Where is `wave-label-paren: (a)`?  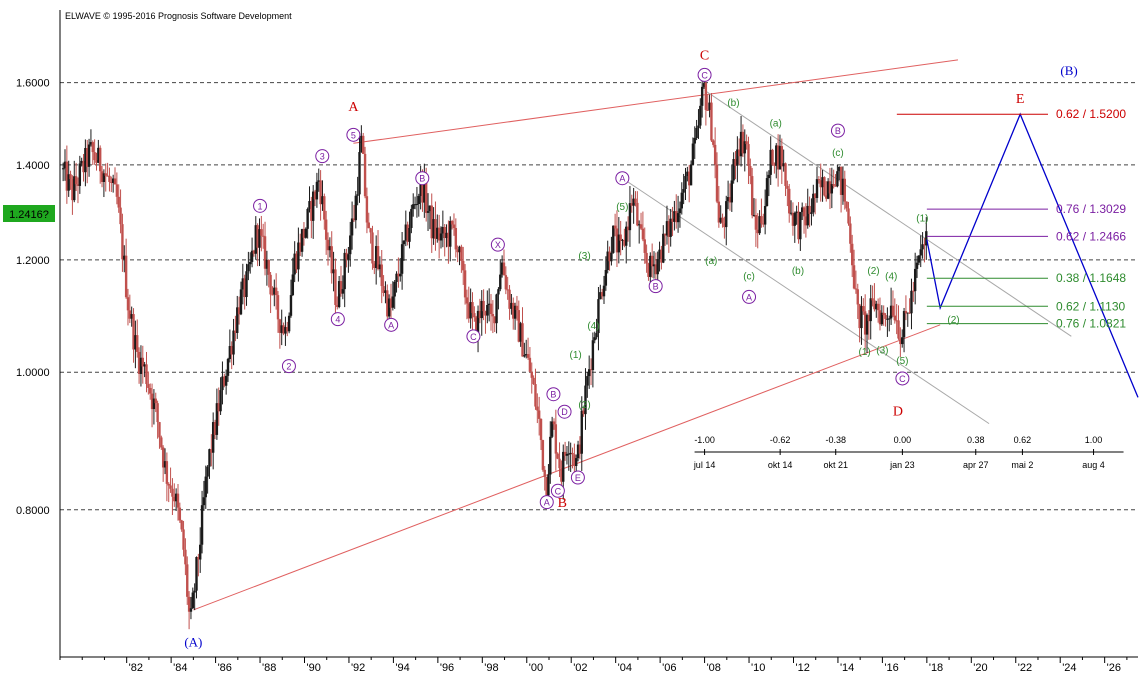 wave-label-paren: (a) is located at coordinates (711, 261).